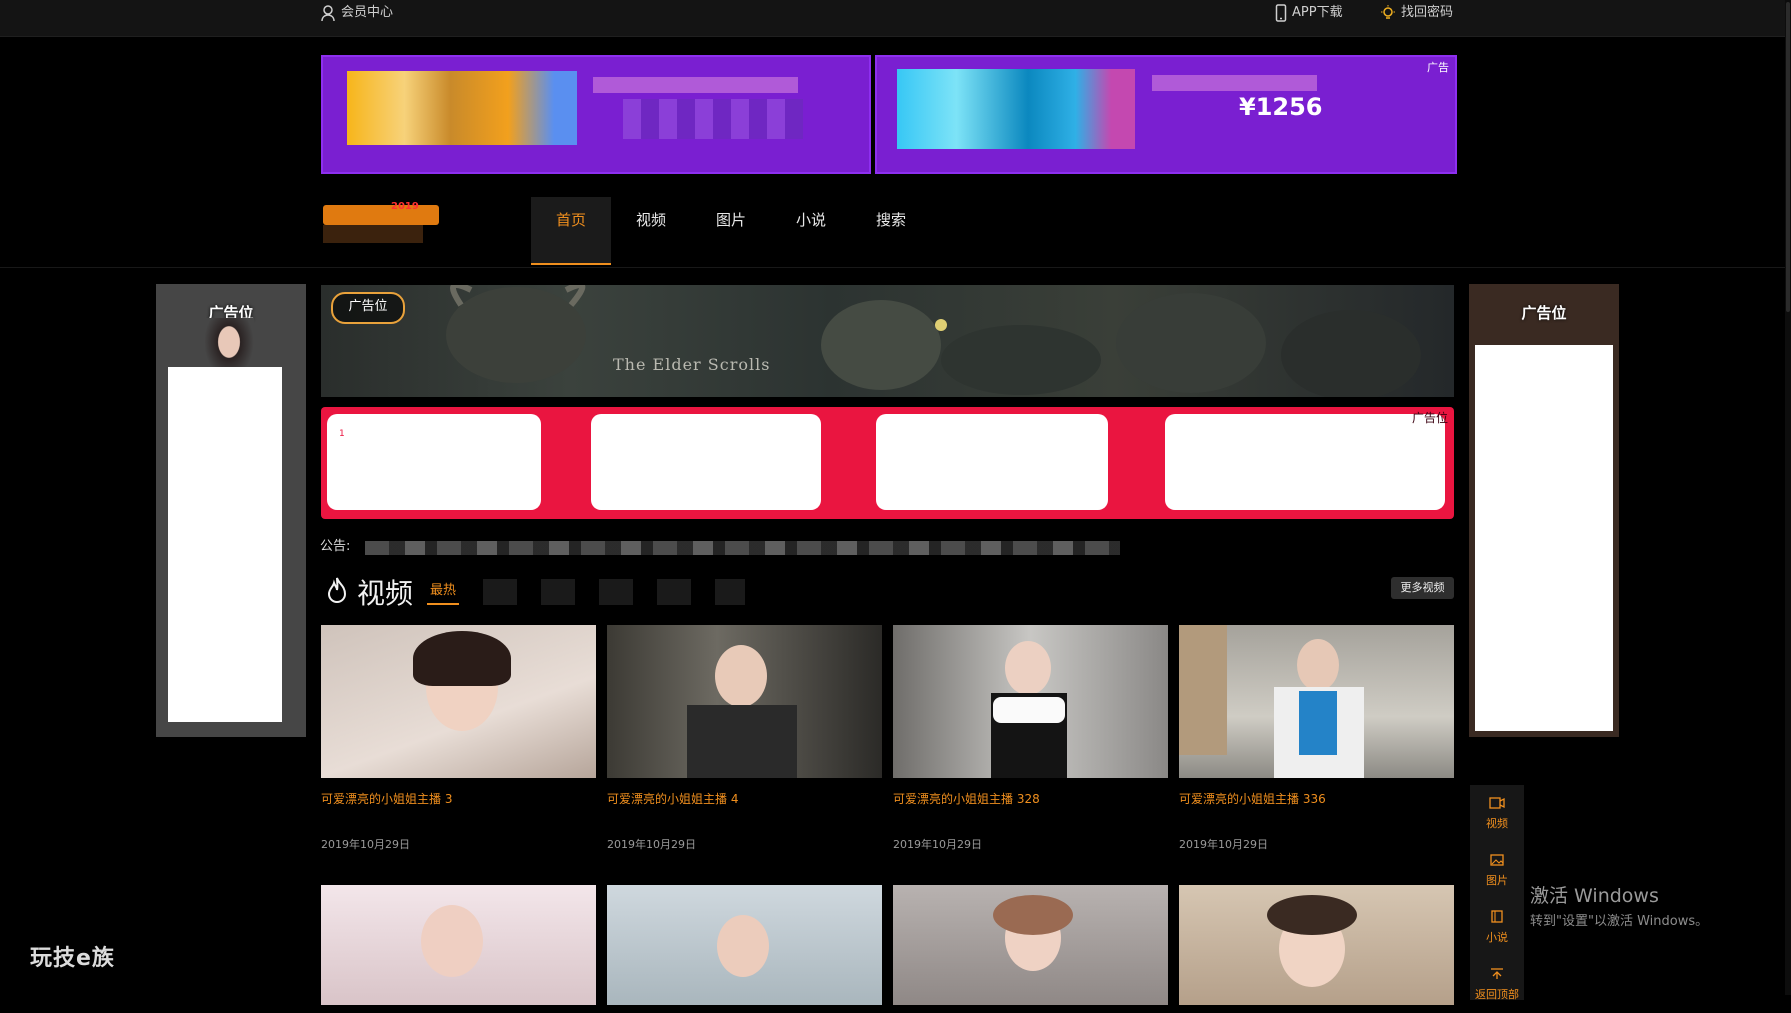 Image resolution: width=1791 pixels, height=1013 pixels. What do you see at coordinates (367, 12) in the screenshot?
I see `member-center-label: 会员中心` at bounding box center [367, 12].